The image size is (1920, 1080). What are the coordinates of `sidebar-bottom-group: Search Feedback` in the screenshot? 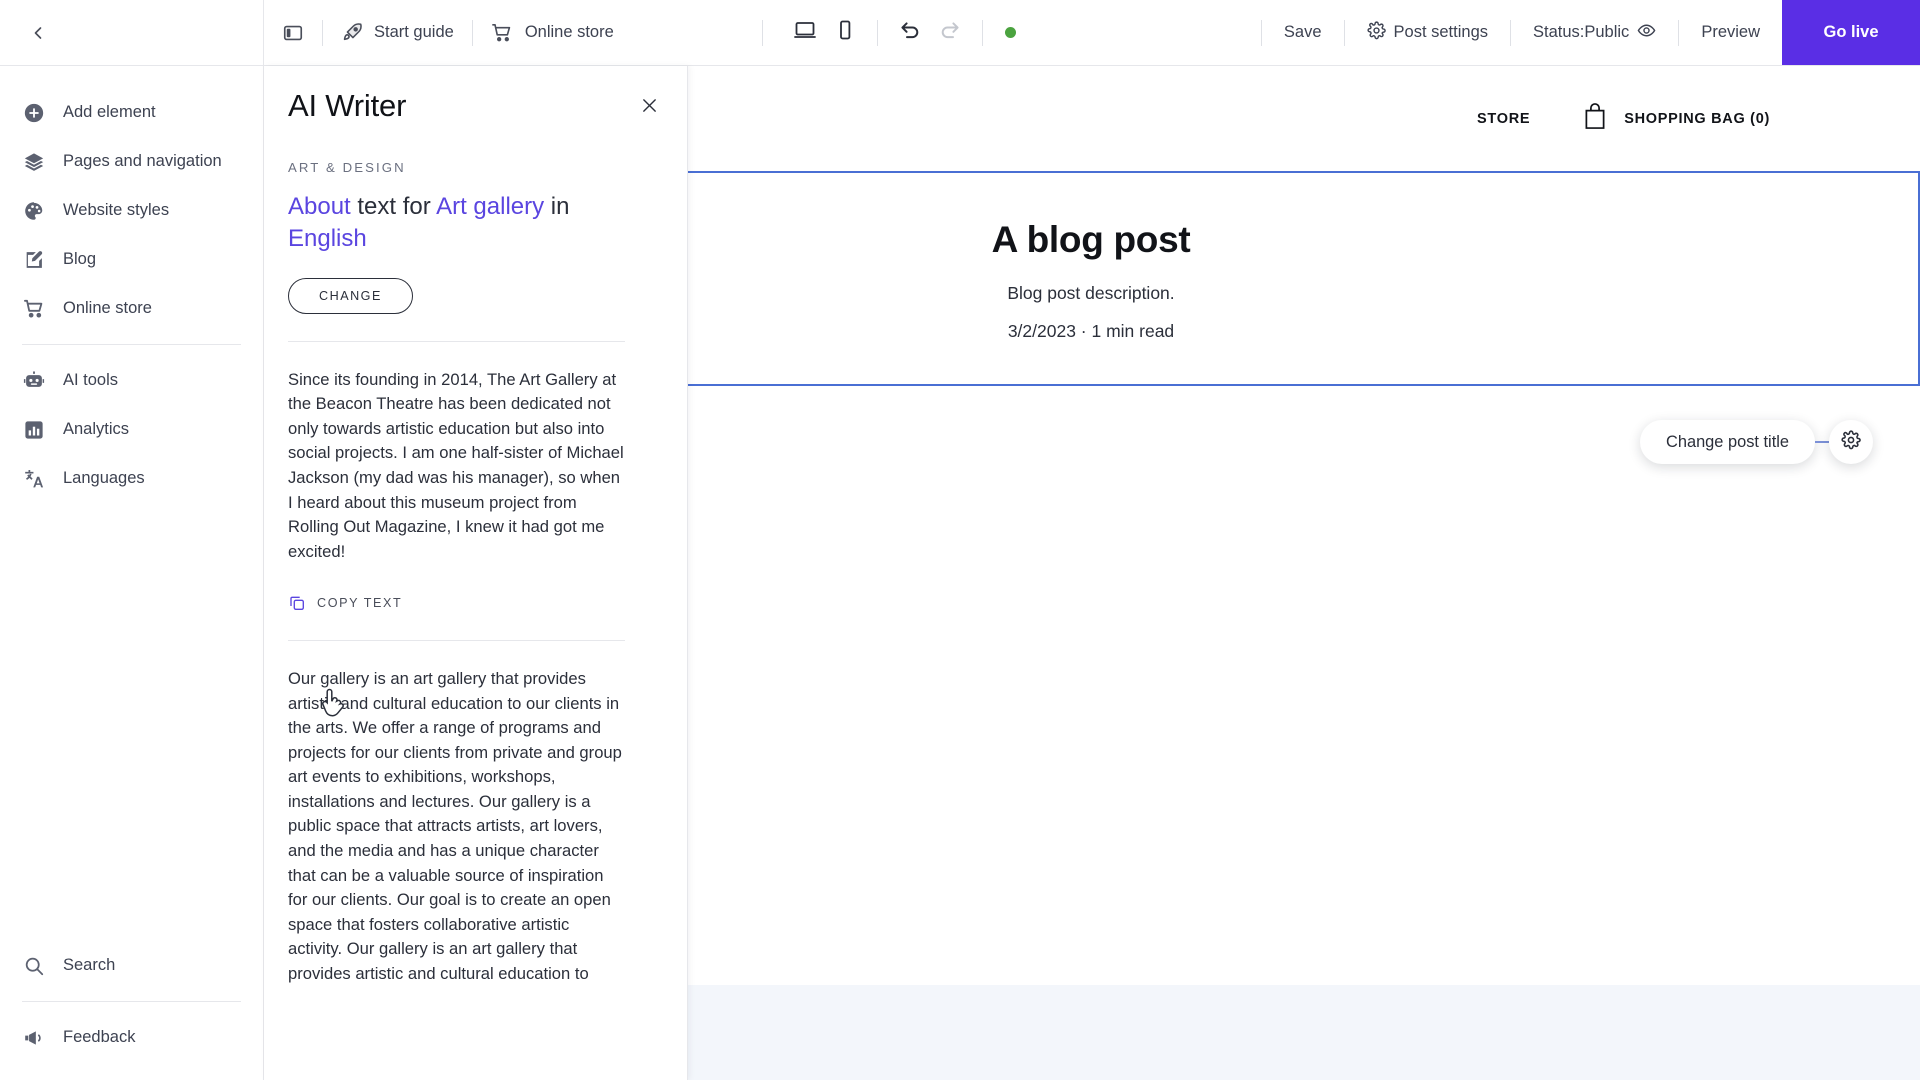 It's located at (131, 1010).